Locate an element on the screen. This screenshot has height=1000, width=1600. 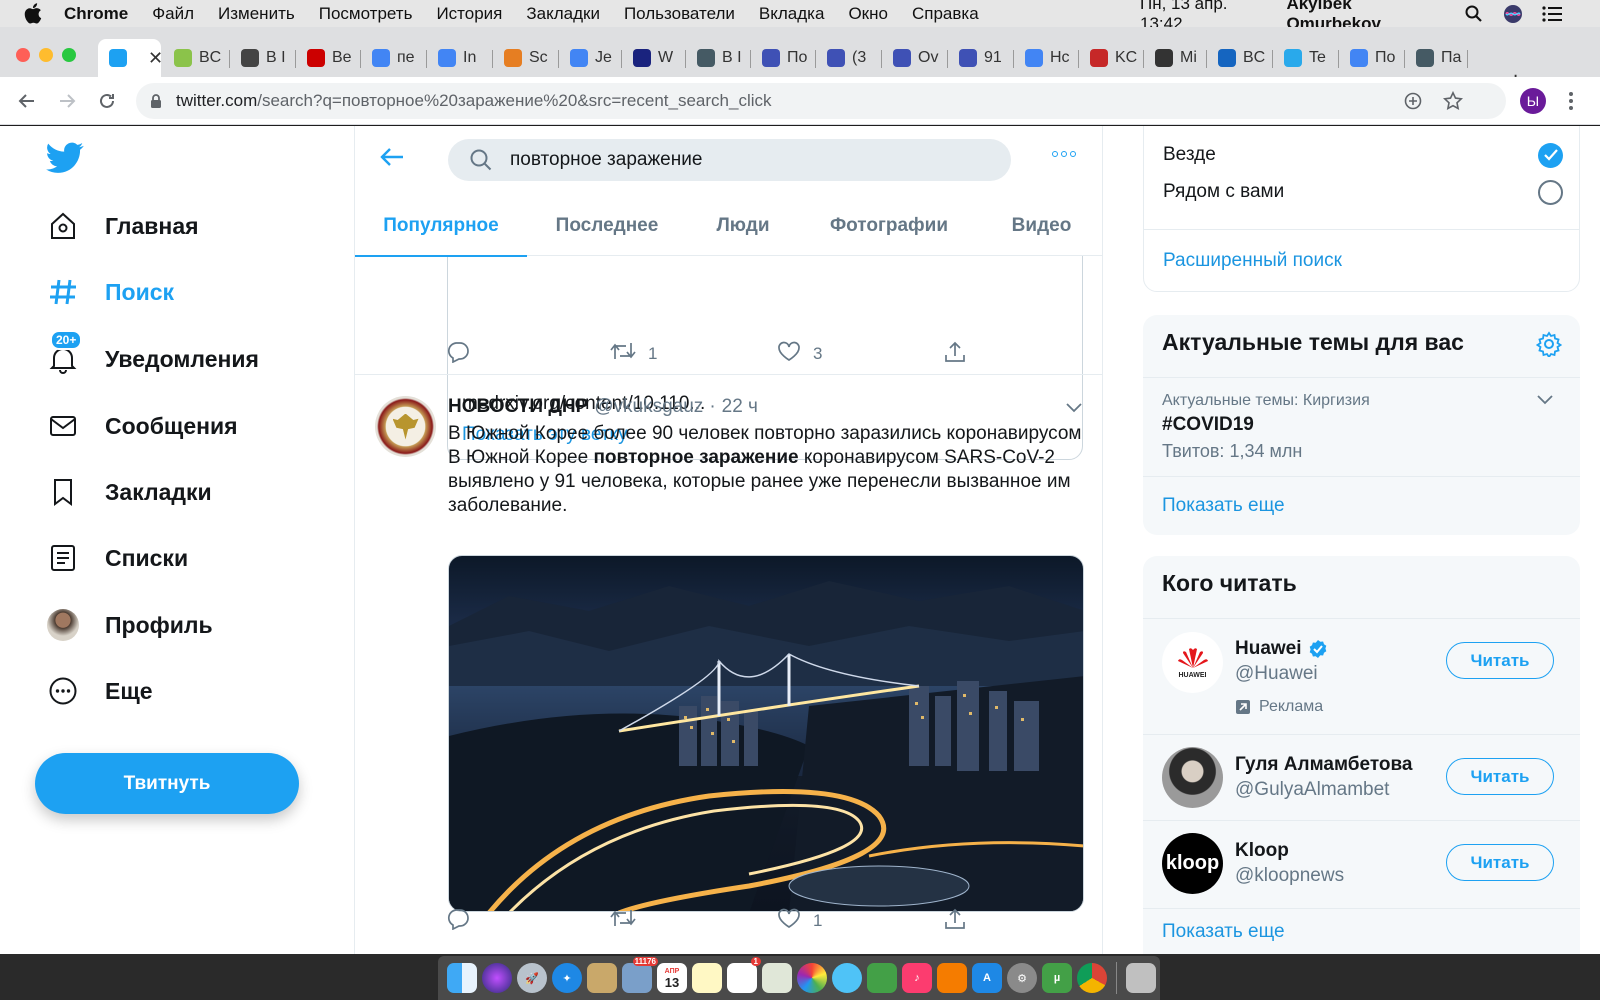
tweet-image is located at coordinates (766, 733).